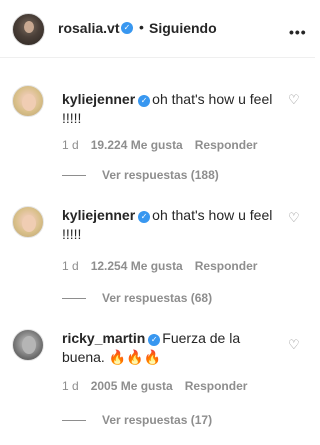 This screenshot has width=320, height=445. I want to click on comment-username: ricky_martin, so click(103, 338).